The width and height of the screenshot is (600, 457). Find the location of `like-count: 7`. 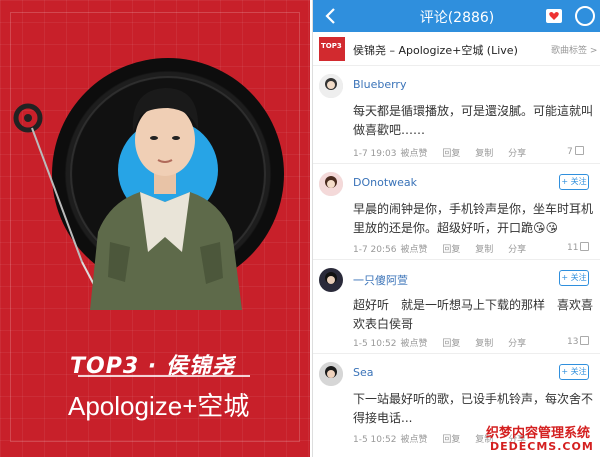

like-count: 7 is located at coordinates (575, 151).